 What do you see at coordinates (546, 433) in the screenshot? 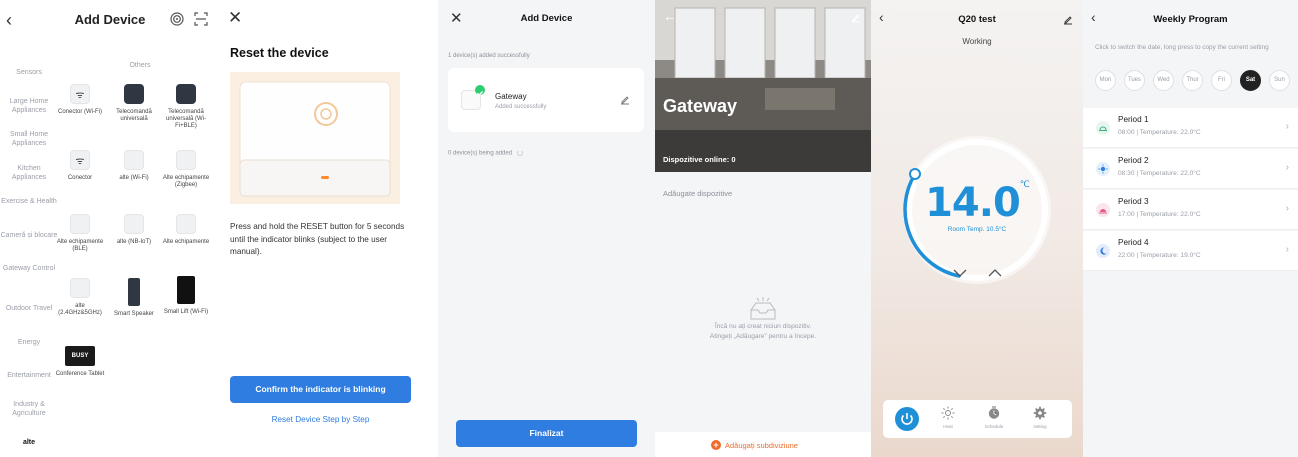
I see `finish-button: Finalizat` at bounding box center [546, 433].